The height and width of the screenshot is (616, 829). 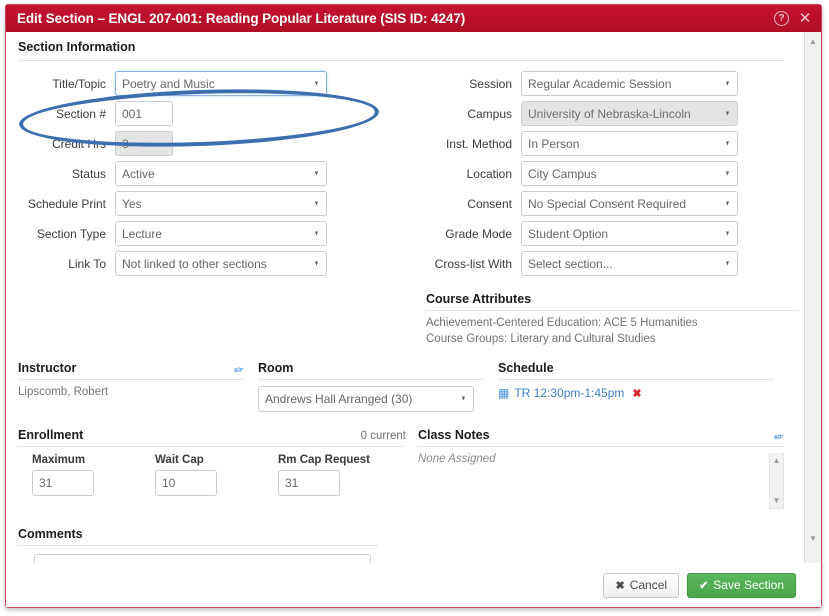 What do you see at coordinates (211, 446) in the screenshot?
I see `enrollment-divider` at bounding box center [211, 446].